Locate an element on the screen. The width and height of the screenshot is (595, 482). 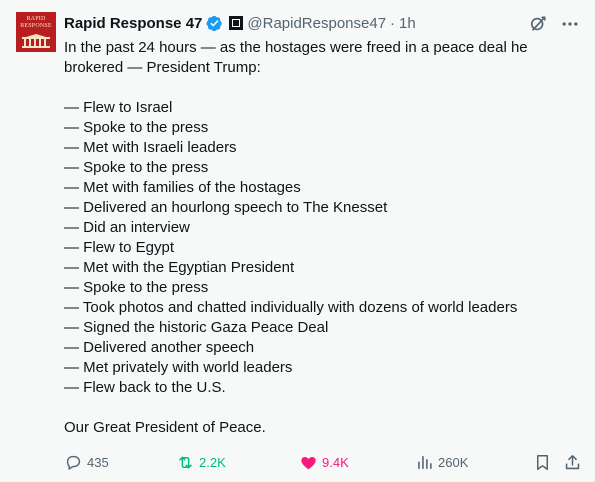
list-item: — Flew back to the U.S. is located at coordinates (145, 387).